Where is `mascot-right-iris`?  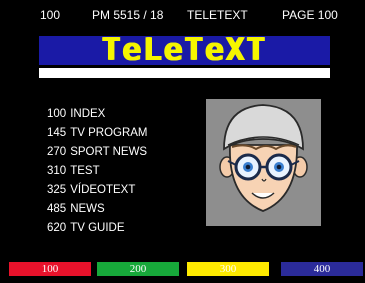
mascot-right-iris is located at coordinates (279, 167).